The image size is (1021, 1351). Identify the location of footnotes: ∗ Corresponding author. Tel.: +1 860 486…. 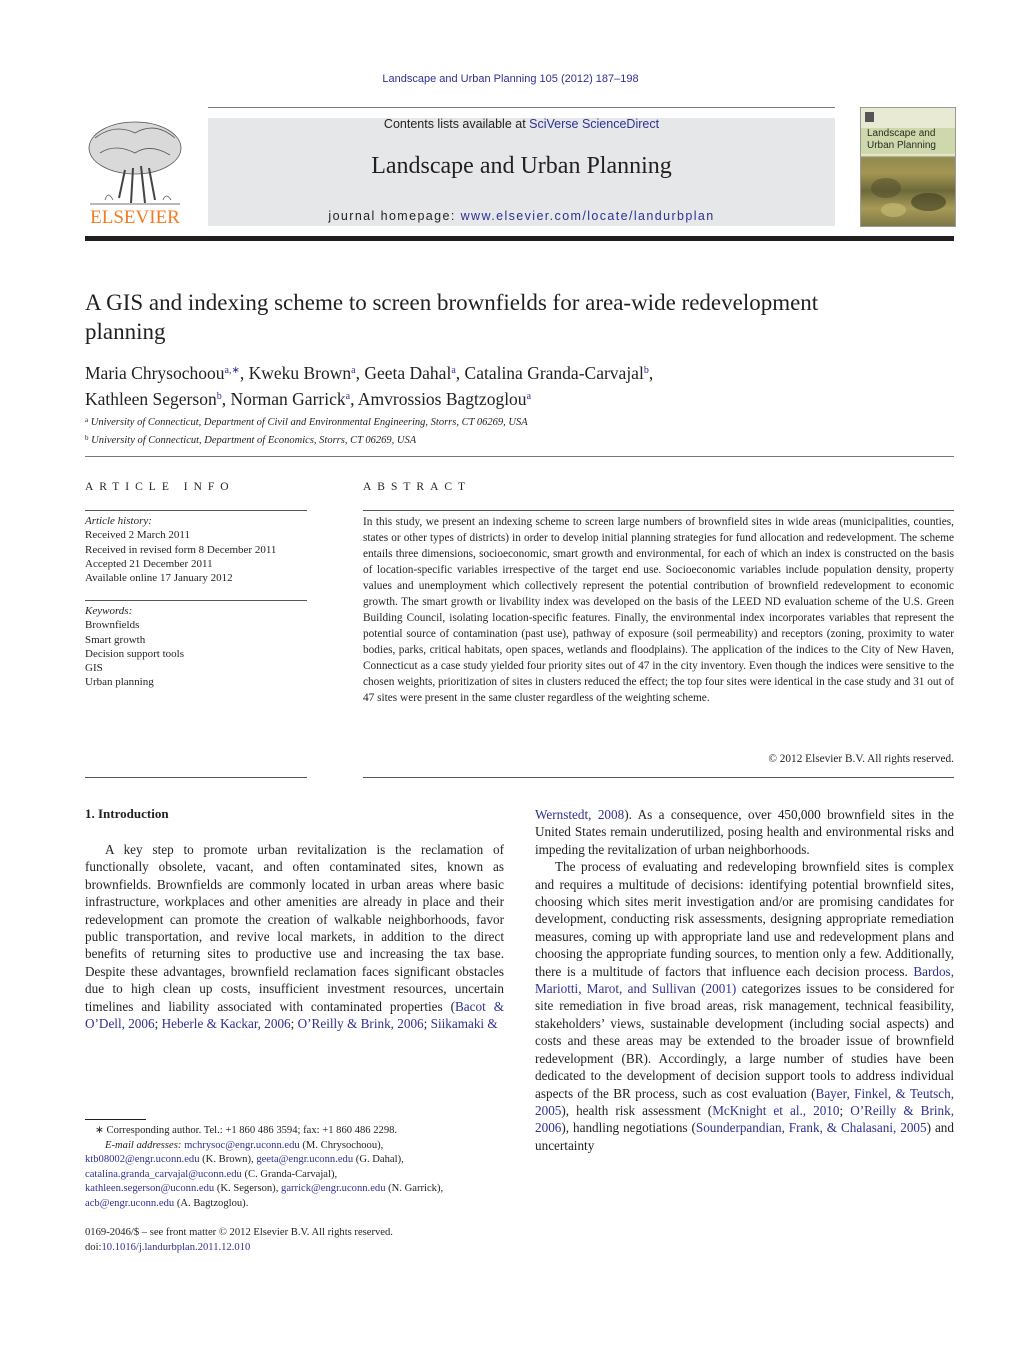
(300, 1167).